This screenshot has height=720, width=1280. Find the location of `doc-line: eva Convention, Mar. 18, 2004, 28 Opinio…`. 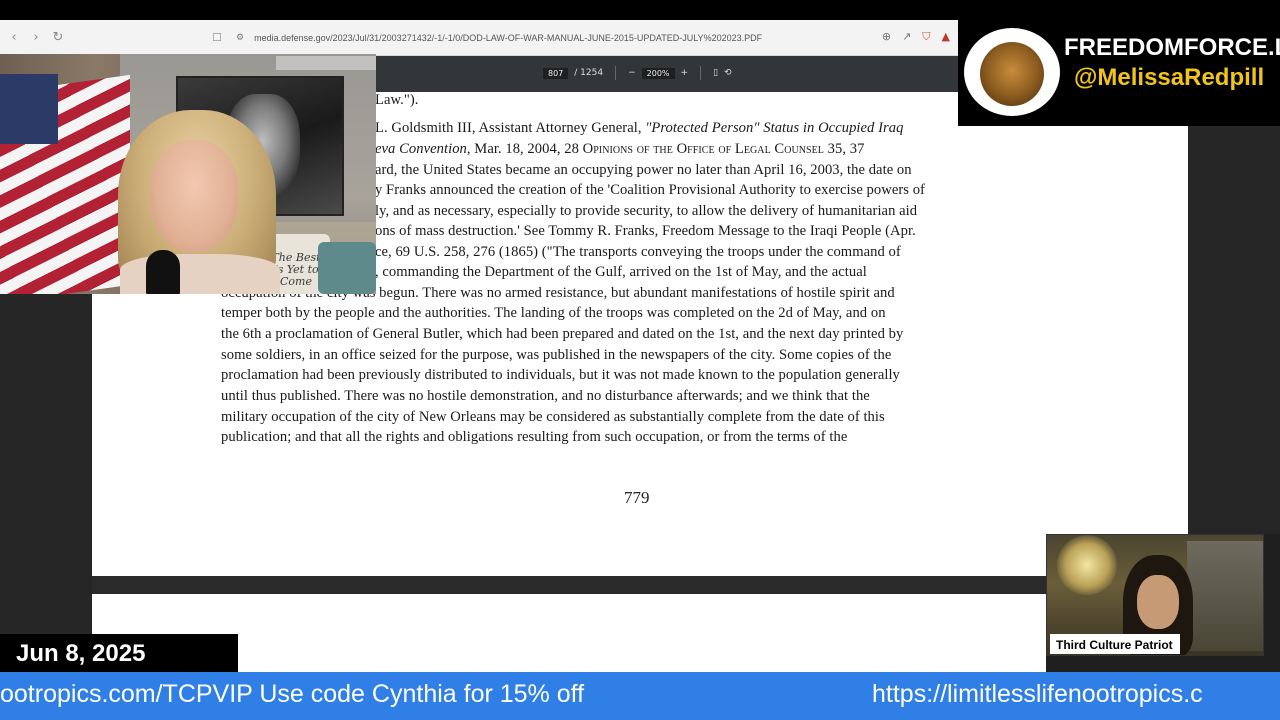

doc-line: eva Convention, Mar. 18, 2004, 28 Opinio… is located at coordinates (620, 149).